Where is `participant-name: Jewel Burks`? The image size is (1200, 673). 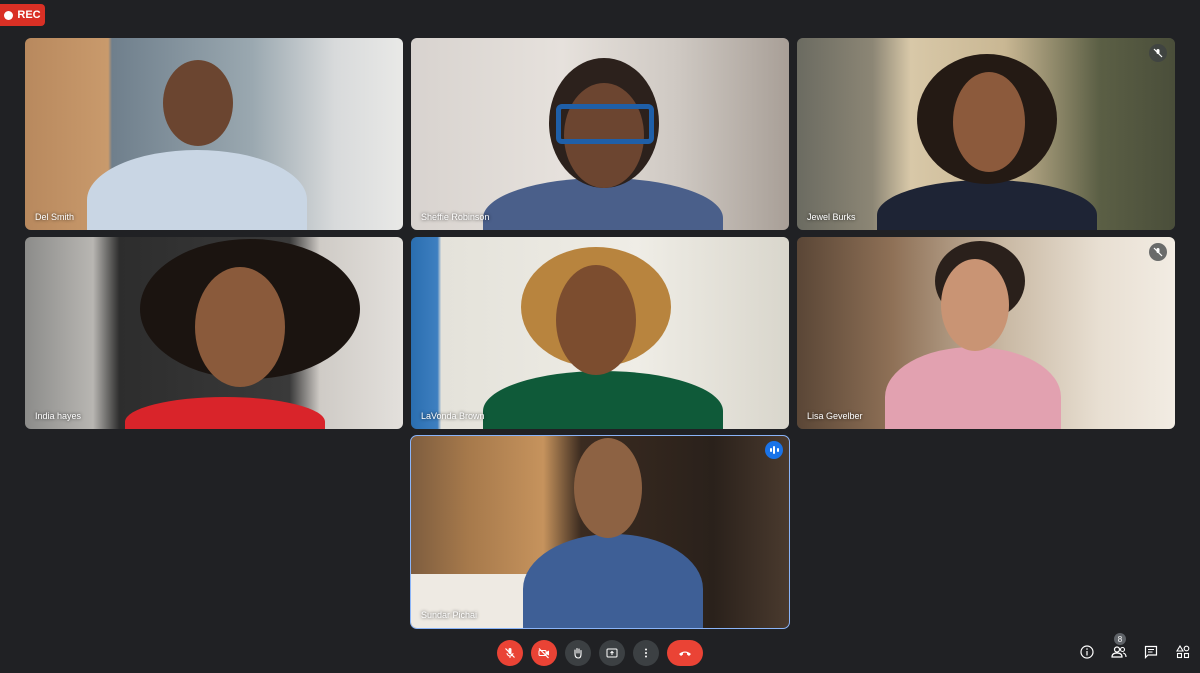
participant-name: Jewel Burks is located at coordinates (831, 217).